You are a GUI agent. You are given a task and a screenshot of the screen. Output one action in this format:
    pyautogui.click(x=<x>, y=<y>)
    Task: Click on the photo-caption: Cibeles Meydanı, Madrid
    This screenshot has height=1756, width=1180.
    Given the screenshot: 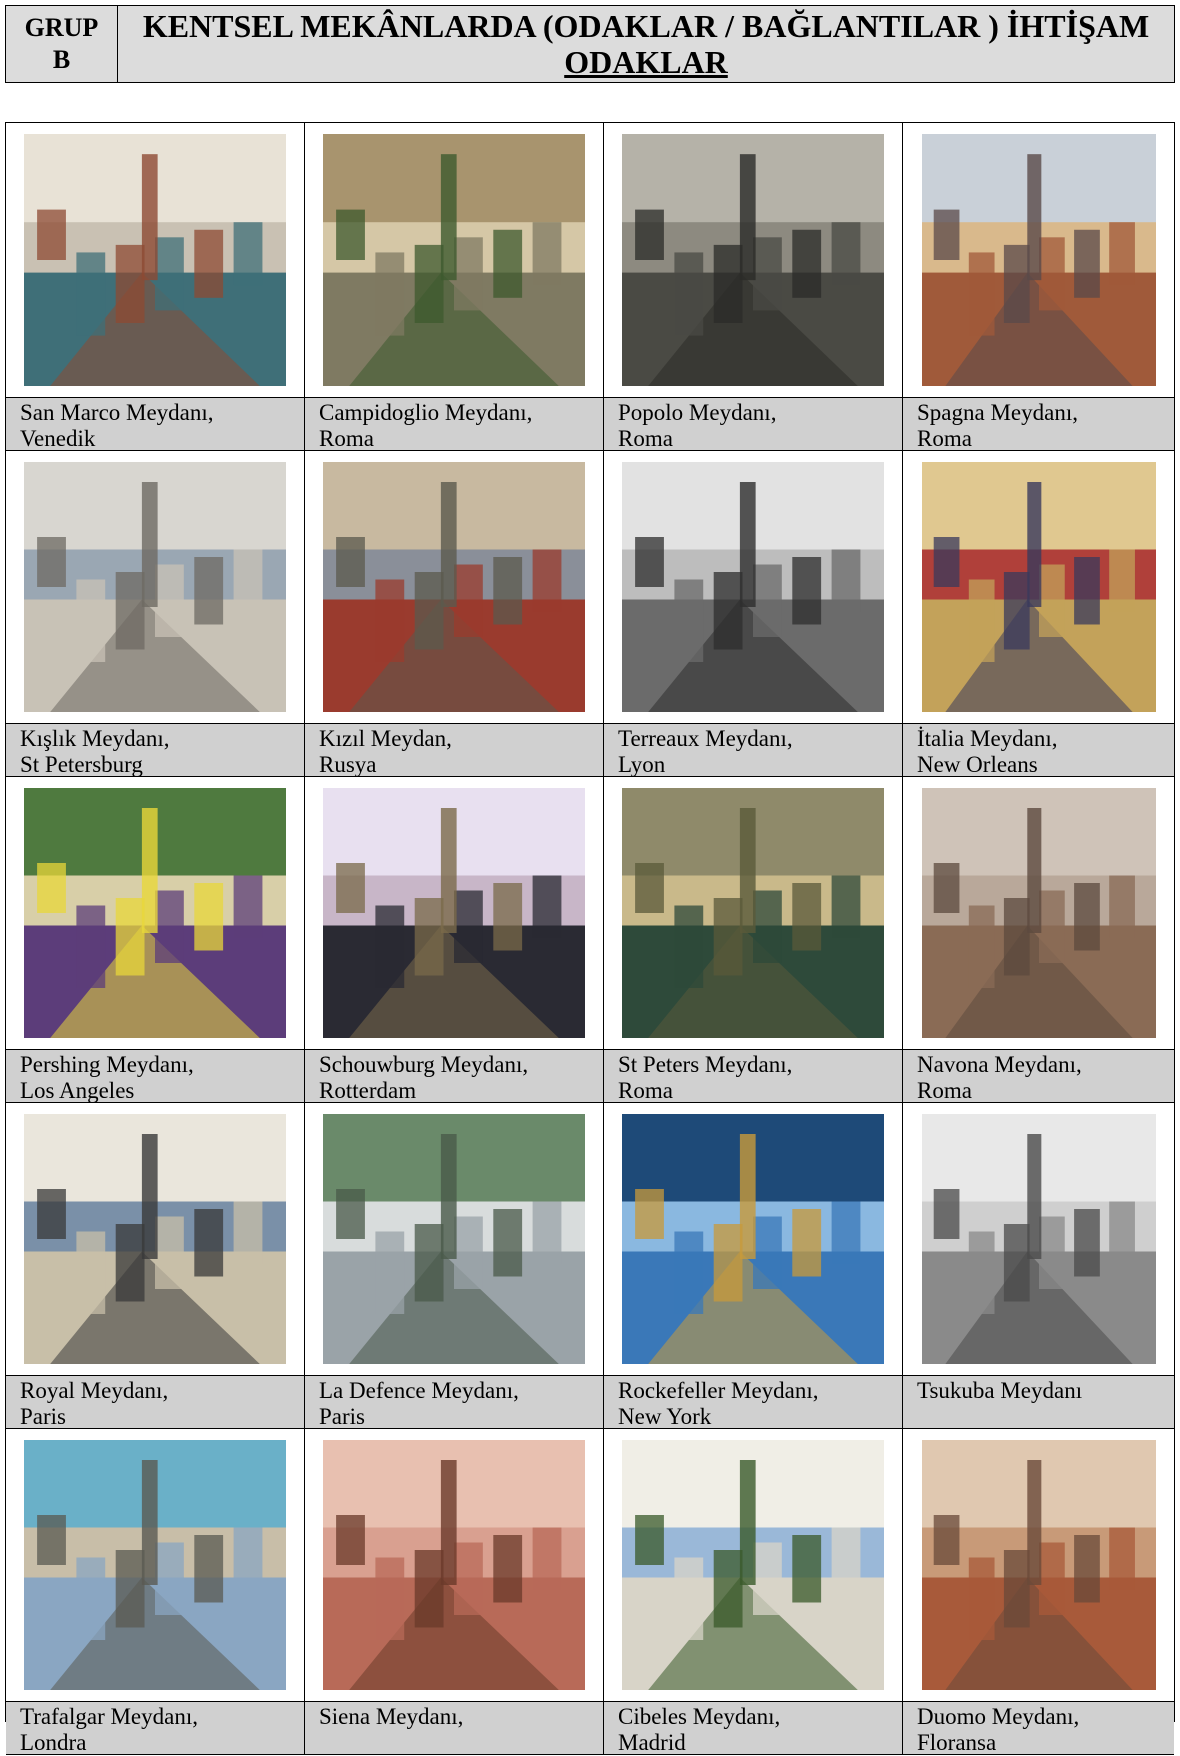 What is the action you would take?
    pyautogui.click(x=753, y=1728)
    